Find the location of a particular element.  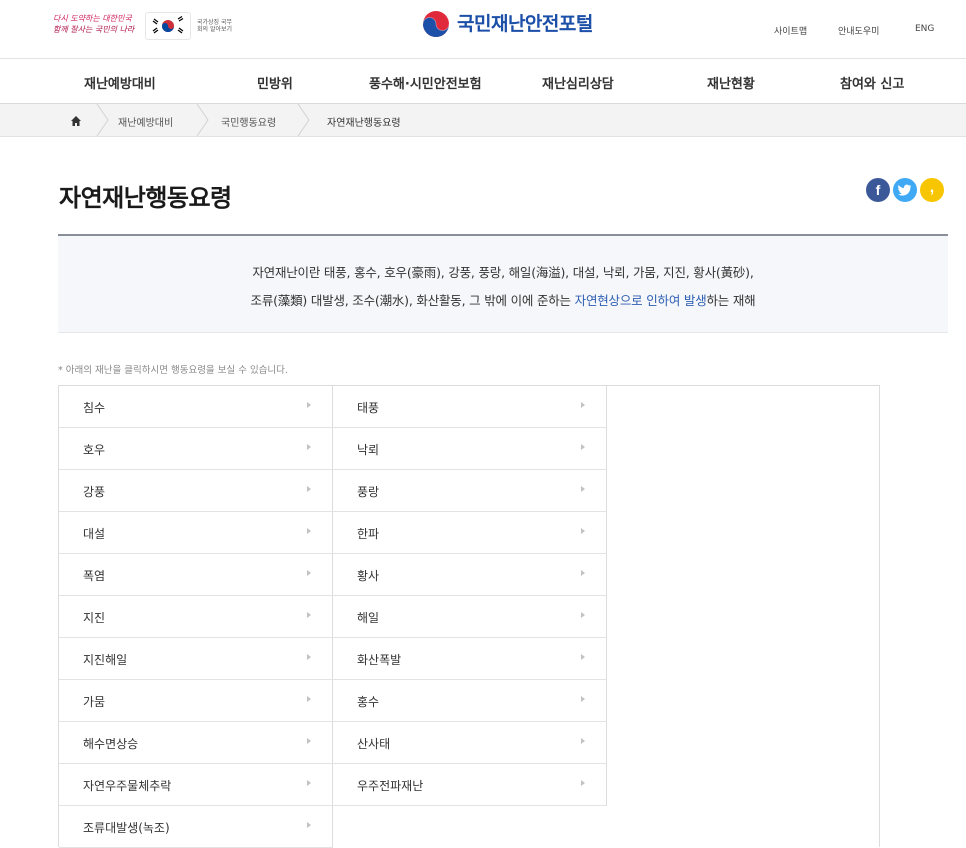

disaster-item-label: 가뭄 is located at coordinates (94, 702).